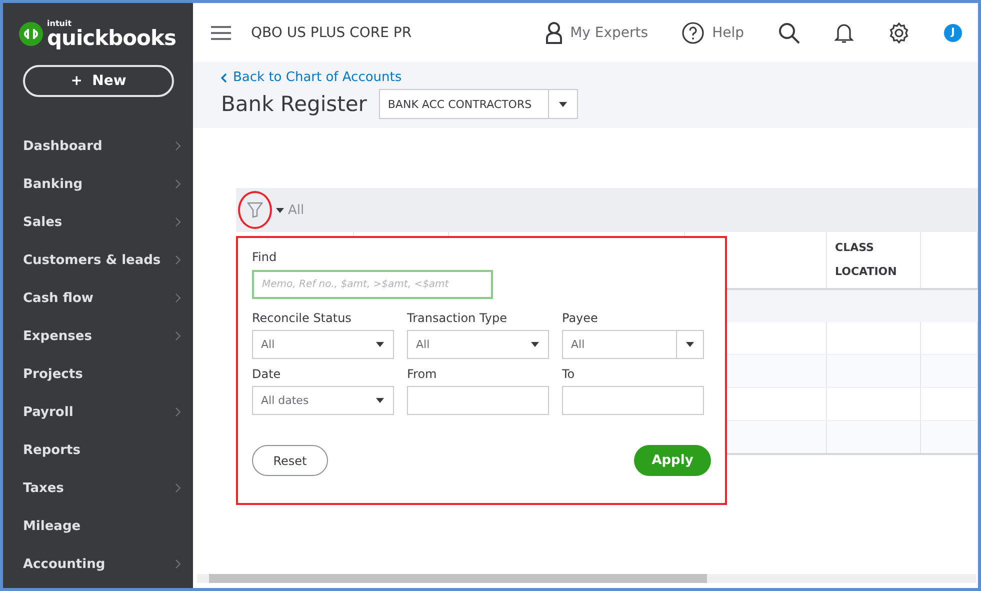  I want to click on field-label: Transaction Type, so click(457, 318).